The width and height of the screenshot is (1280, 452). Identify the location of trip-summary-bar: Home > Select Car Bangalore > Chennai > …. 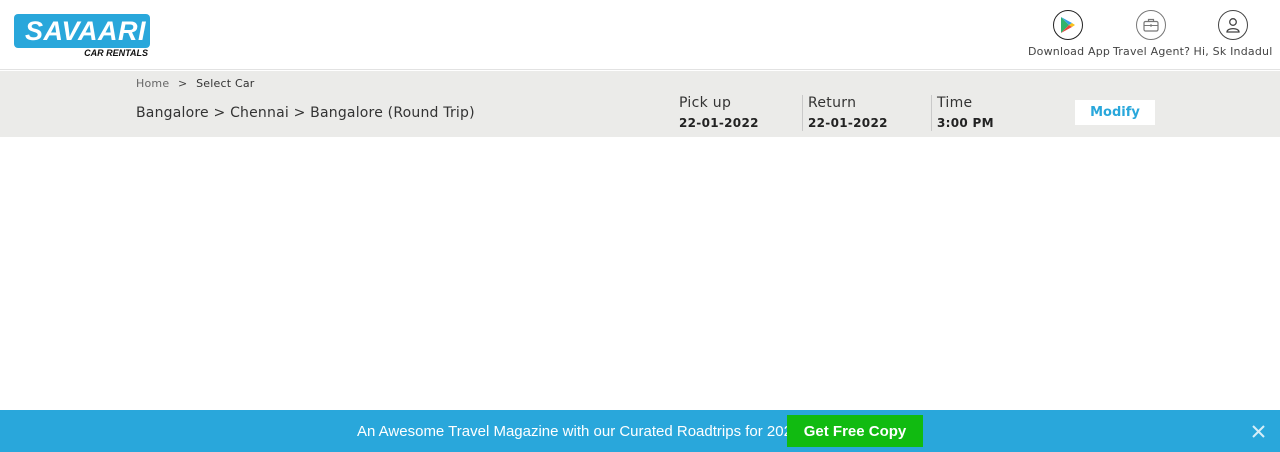
(640, 104).